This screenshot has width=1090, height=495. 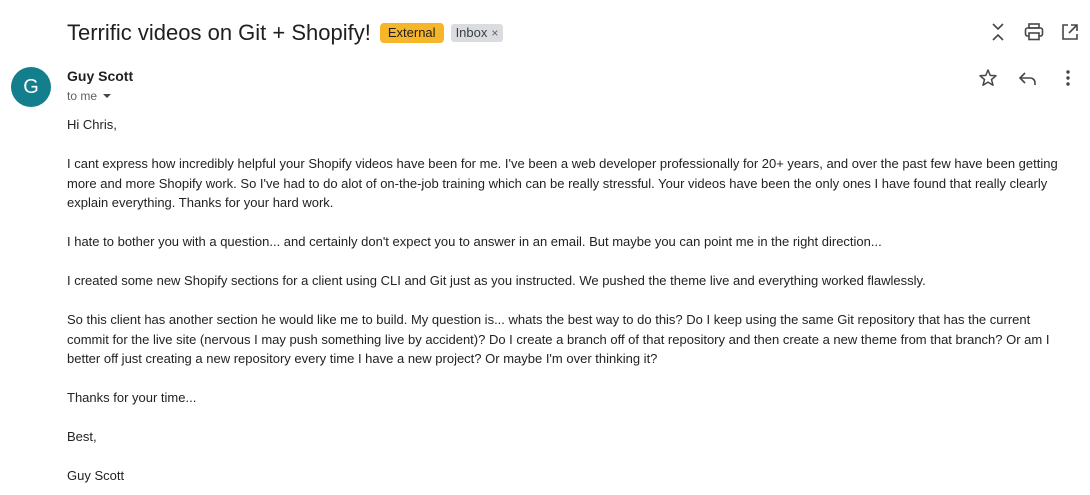 I want to click on print-icon, so click(x=1034, y=32).